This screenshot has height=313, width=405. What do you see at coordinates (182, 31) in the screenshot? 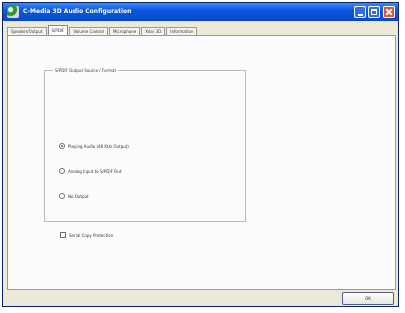
I see `tab-information: Information` at bounding box center [182, 31].